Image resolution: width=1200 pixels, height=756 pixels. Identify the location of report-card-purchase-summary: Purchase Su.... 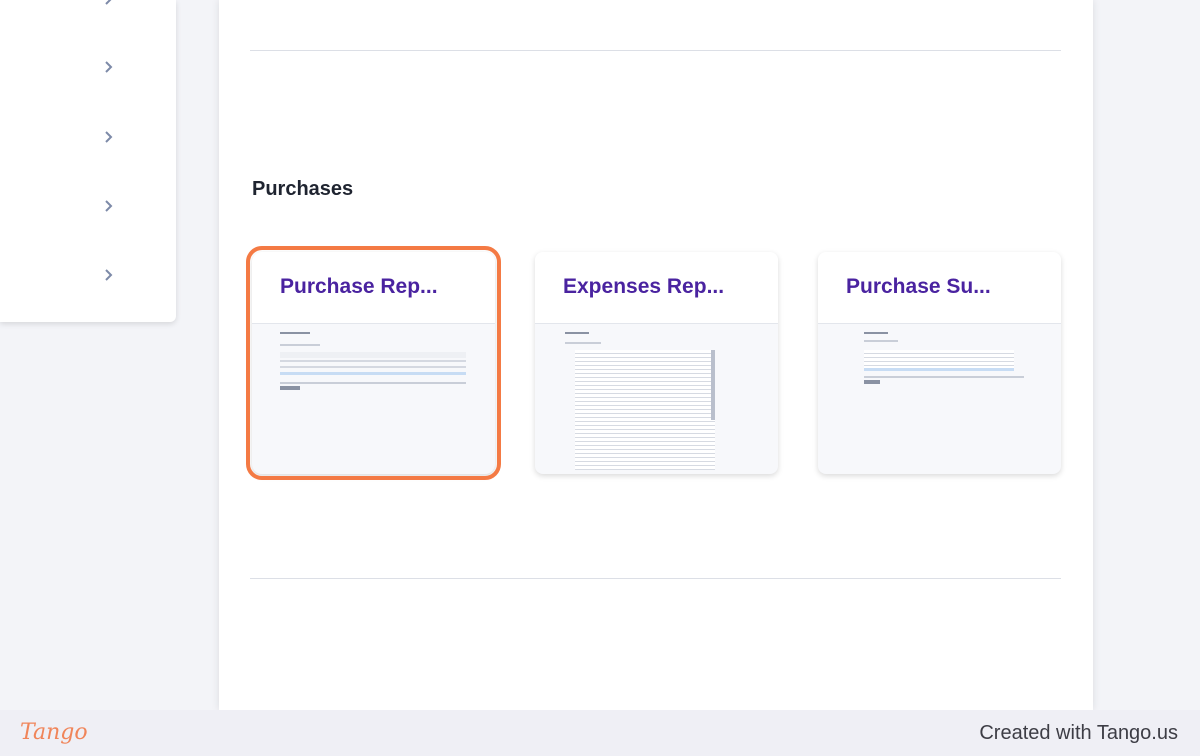
(939, 363).